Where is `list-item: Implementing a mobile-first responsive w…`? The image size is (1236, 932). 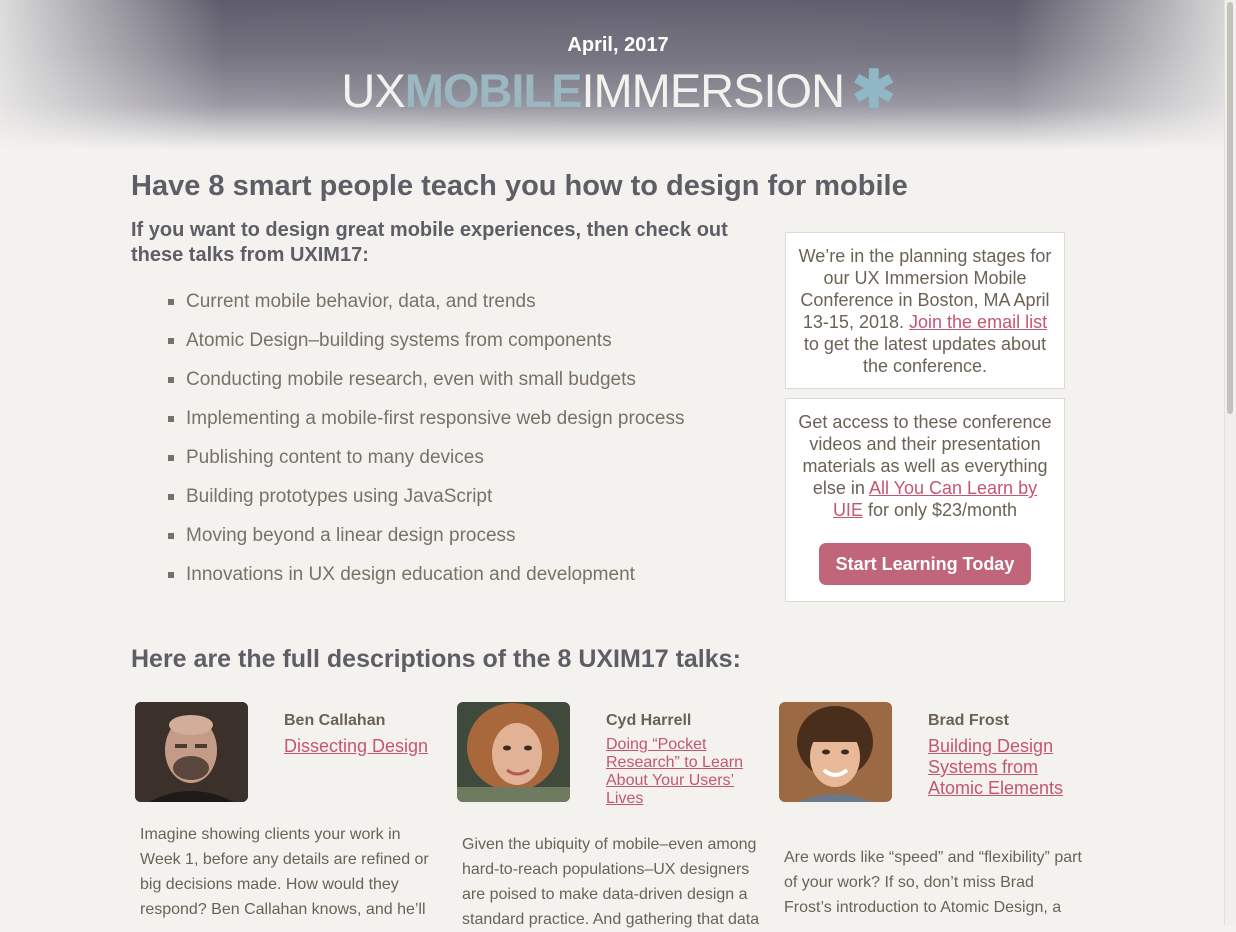
list-item: Implementing a mobile-first responsive w… is located at coordinates (425, 426).